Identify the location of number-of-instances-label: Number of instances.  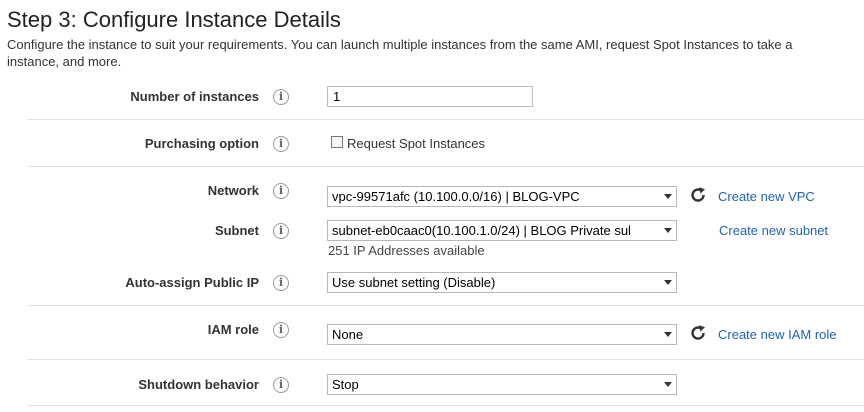
(194, 96).